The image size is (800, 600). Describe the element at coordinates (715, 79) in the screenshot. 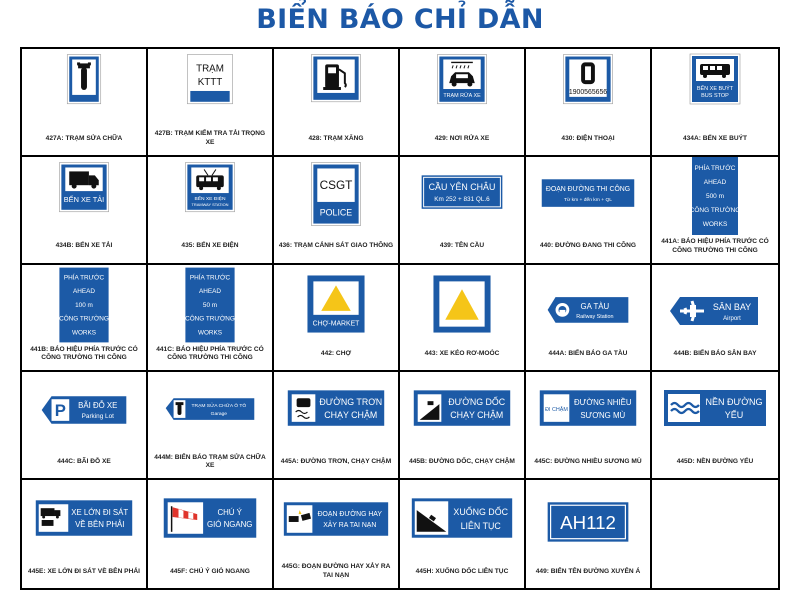

I see `sign-434a: BẾN XE BUÝT BUS STOP` at that location.